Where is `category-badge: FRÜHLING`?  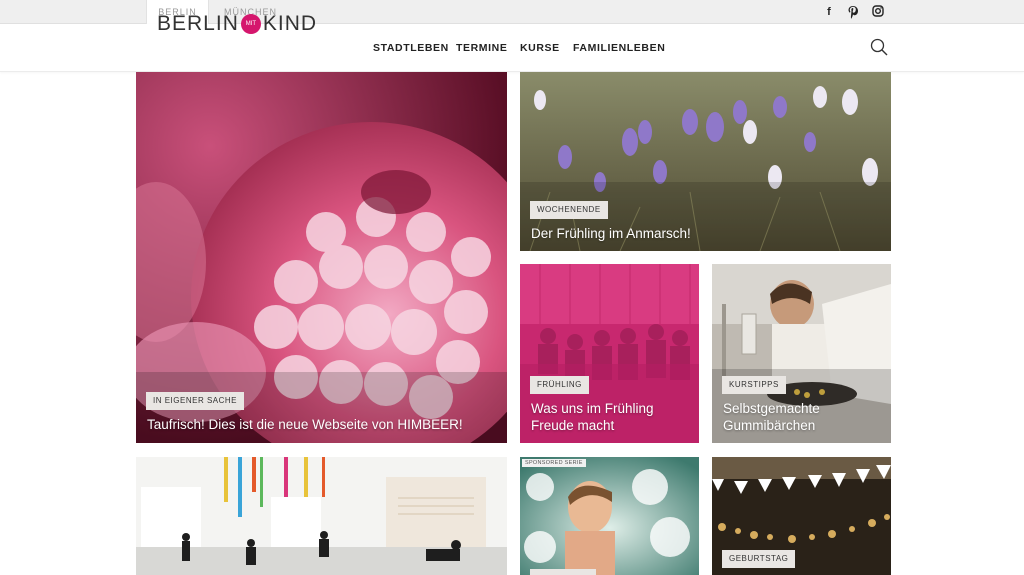
category-badge: FRÜHLING is located at coordinates (559, 385).